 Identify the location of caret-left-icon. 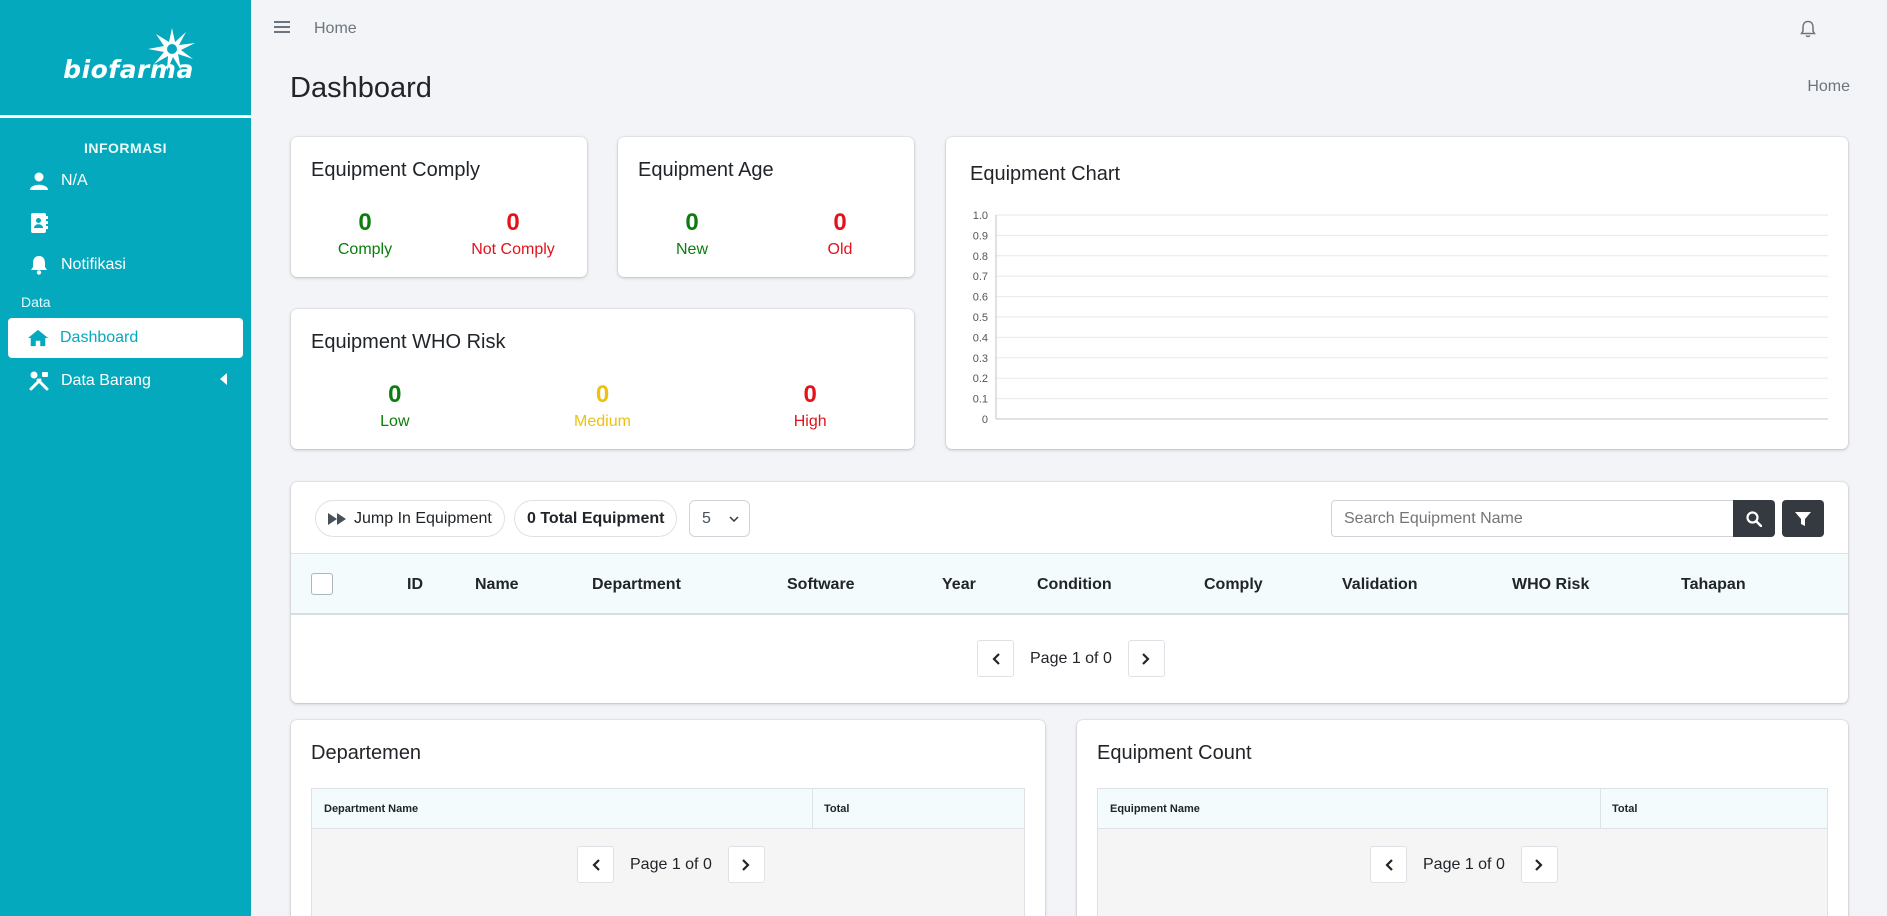
(223, 381).